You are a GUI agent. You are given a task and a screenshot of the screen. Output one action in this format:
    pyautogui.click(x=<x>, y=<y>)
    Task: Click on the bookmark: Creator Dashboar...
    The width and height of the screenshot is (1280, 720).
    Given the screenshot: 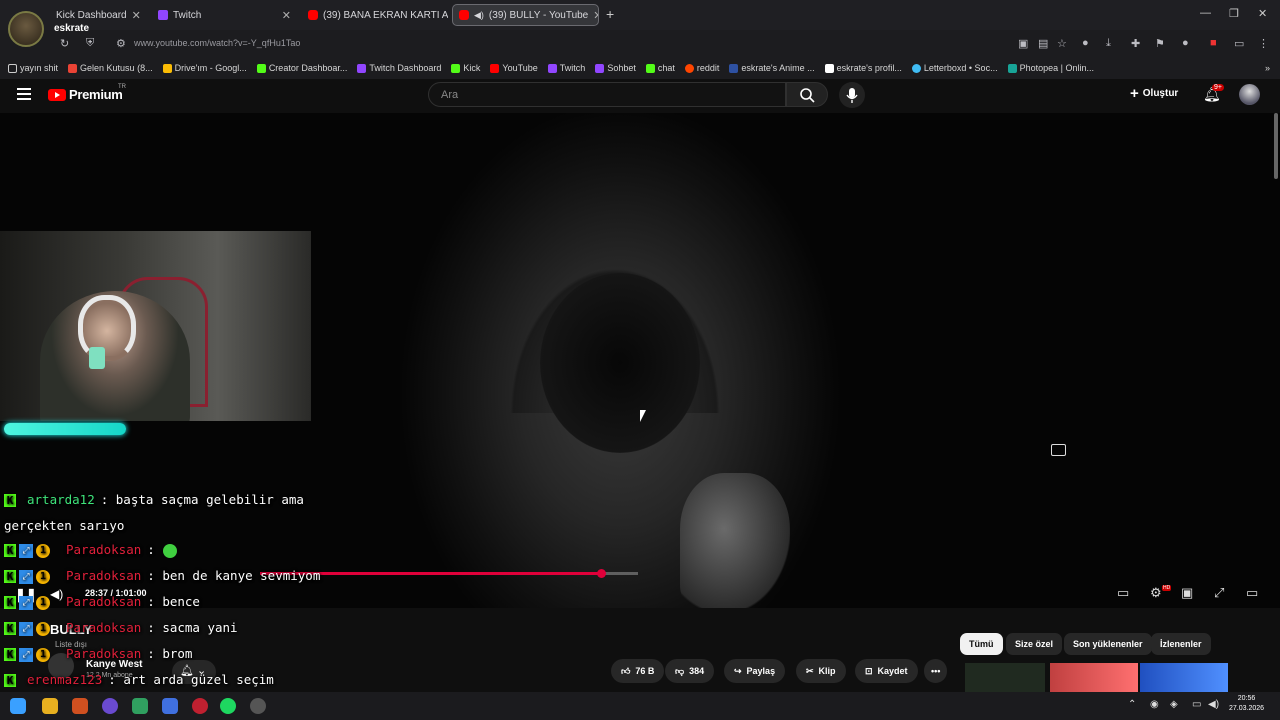 What is the action you would take?
    pyautogui.click(x=301, y=68)
    